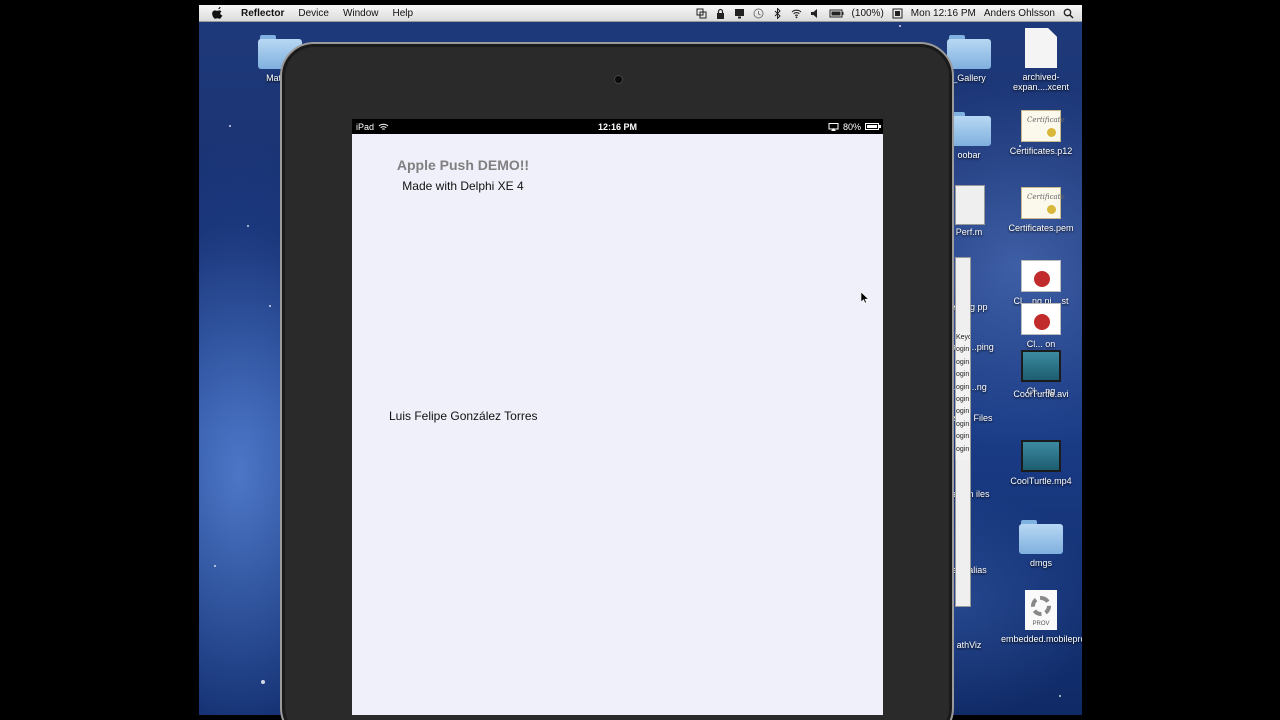 Image resolution: width=1280 pixels, height=720 pixels. I want to click on mouse-pointer-icon, so click(865, 298).